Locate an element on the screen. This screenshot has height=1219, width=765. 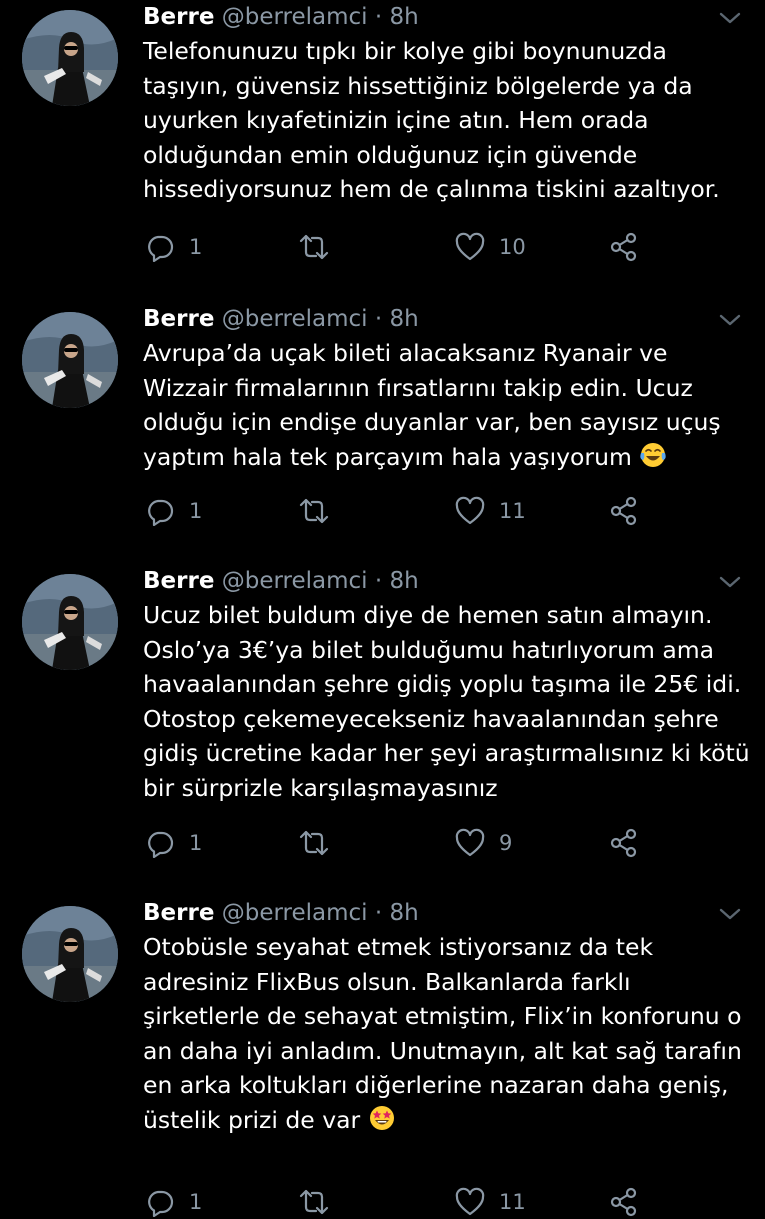
like-count: 10 is located at coordinates (512, 247).